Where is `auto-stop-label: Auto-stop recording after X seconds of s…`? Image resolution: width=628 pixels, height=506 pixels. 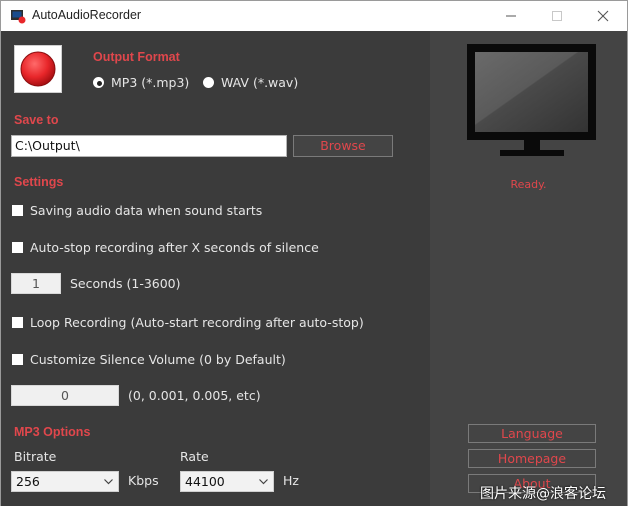 auto-stop-label: Auto-stop recording after X seconds of s… is located at coordinates (174, 247).